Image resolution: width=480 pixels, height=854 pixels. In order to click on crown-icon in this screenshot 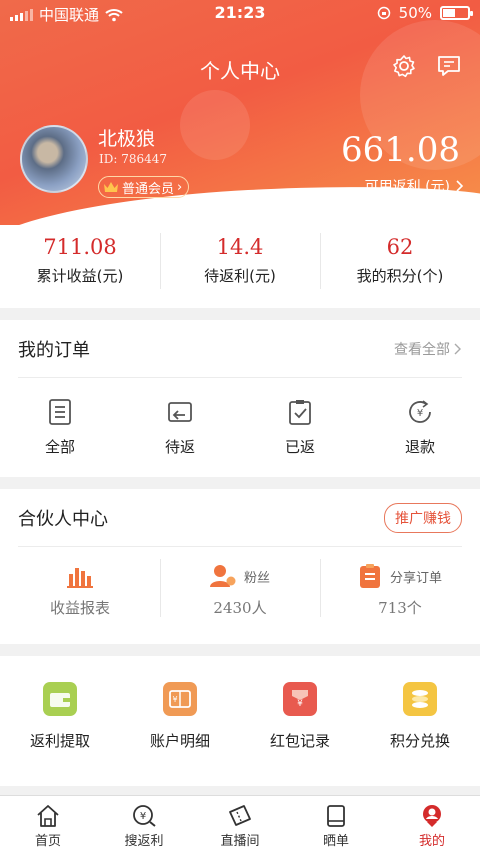, I will do `click(111, 187)`.